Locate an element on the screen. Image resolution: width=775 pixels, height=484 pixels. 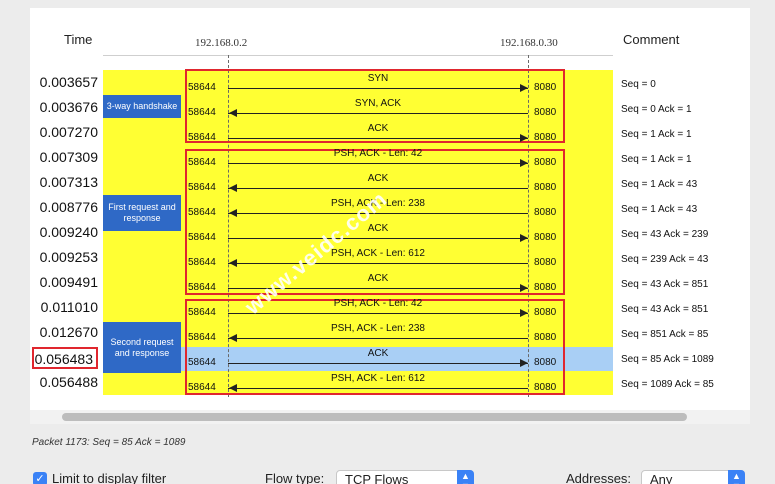
row-comment: Seq = 239 Ack = 43 is located at coordinates (665, 259).